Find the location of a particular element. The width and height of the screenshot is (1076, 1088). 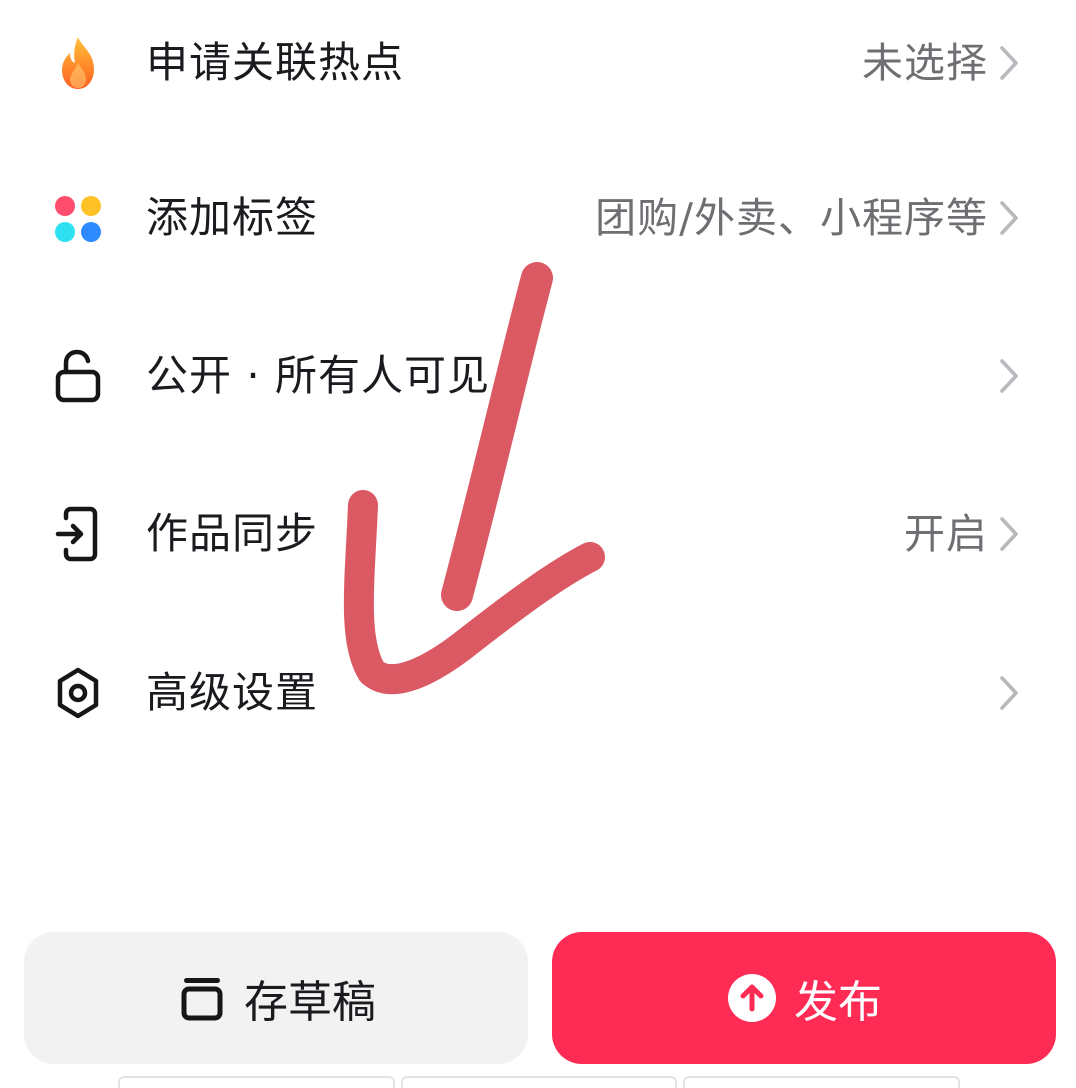

row-visibility: 公开 · 所有人可见 is located at coordinates (538, 376).